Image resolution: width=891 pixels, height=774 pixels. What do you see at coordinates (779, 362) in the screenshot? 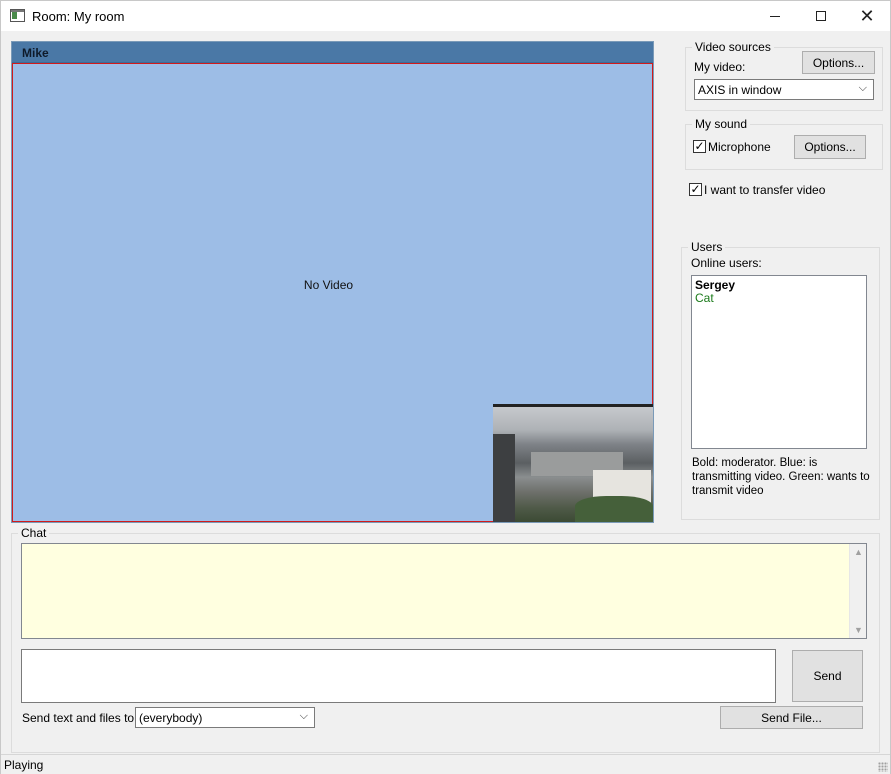
I see `online-users-list: Sergey Cat` at bounding box center [779, 362].